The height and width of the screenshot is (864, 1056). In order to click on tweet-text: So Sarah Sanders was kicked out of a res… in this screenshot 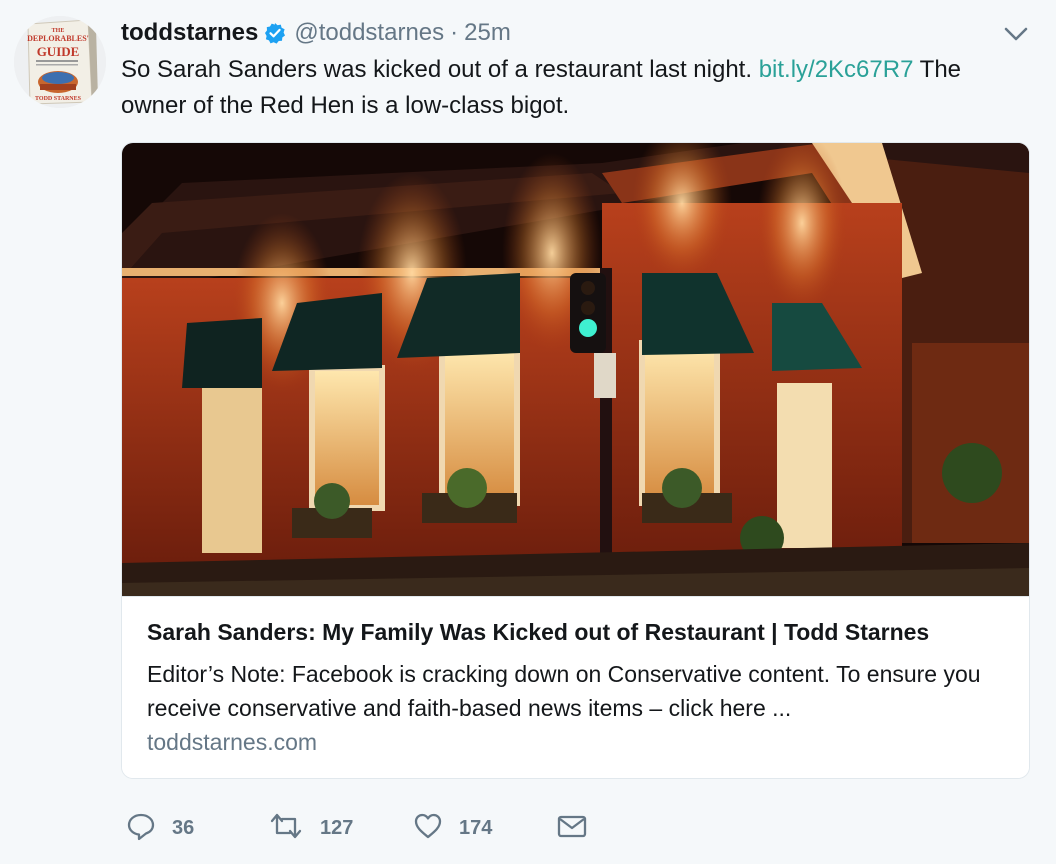, I will do `click(576, 88)`.